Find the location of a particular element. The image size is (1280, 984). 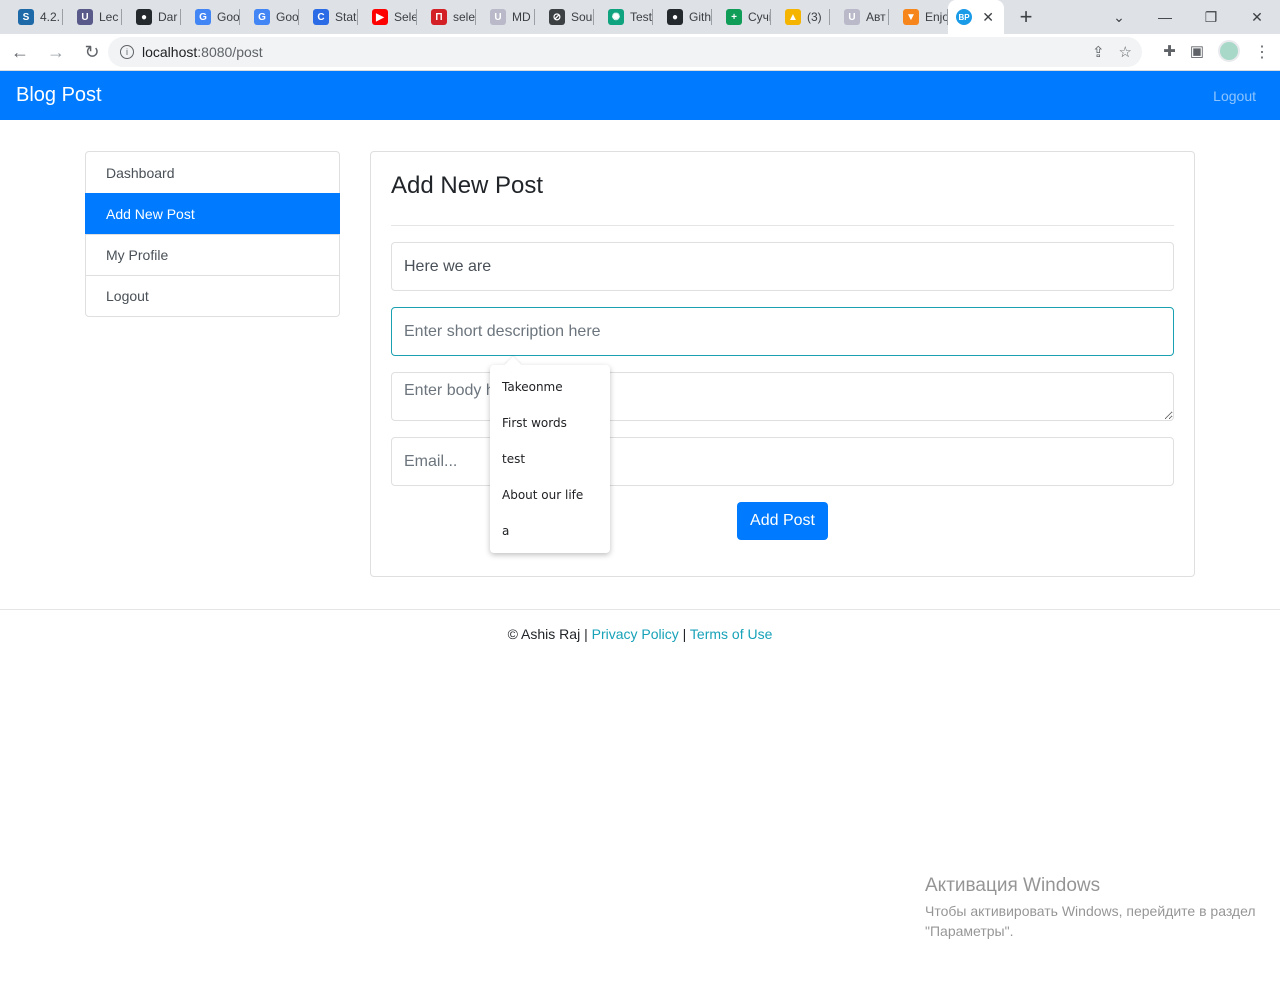

browser-tab: ⊘ Sou is located at coordinates (564, 17).